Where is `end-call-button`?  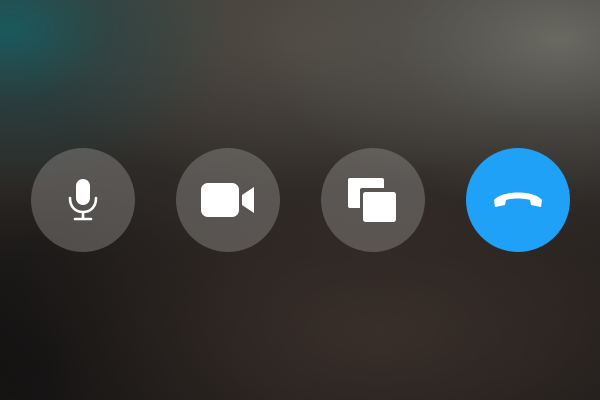
end-call-button is located at coordinates (518, 200).